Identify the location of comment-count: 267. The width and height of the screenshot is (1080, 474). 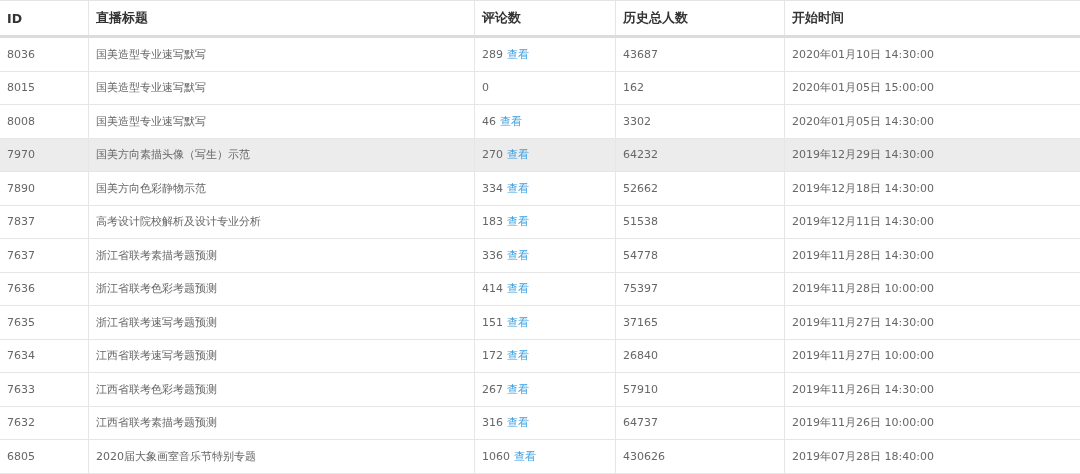
(492, 389).